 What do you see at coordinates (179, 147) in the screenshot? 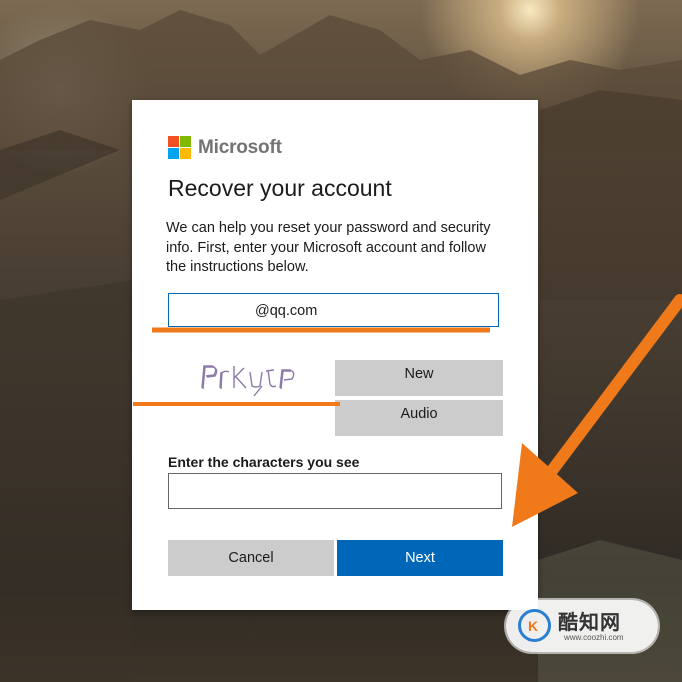
I see `microsoft-logo-icon` at bounding box center [179, 147].